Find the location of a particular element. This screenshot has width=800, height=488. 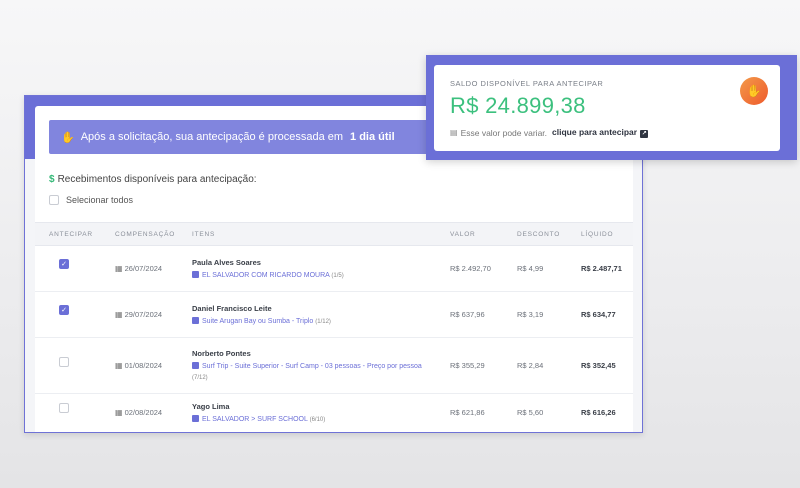

customer-name: Daniel Francisco Leite is located at coordinates (232, 308).